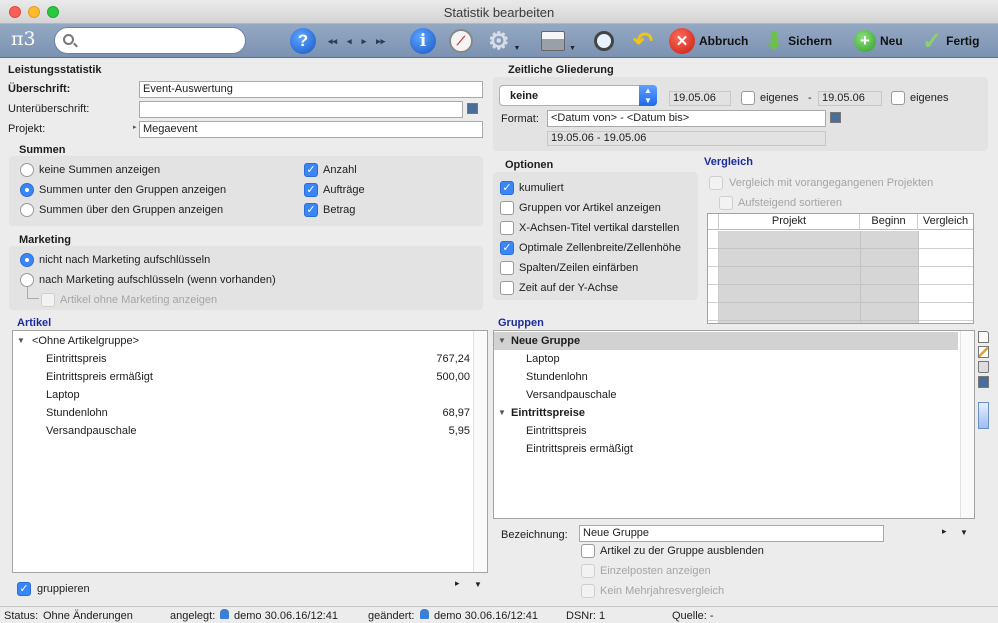 This screenshot has height=623, width=998. What do you see at coordinates (643, 41) in the screenshot?
I see `undo-button: ↶` at bounding box center [643, 41].